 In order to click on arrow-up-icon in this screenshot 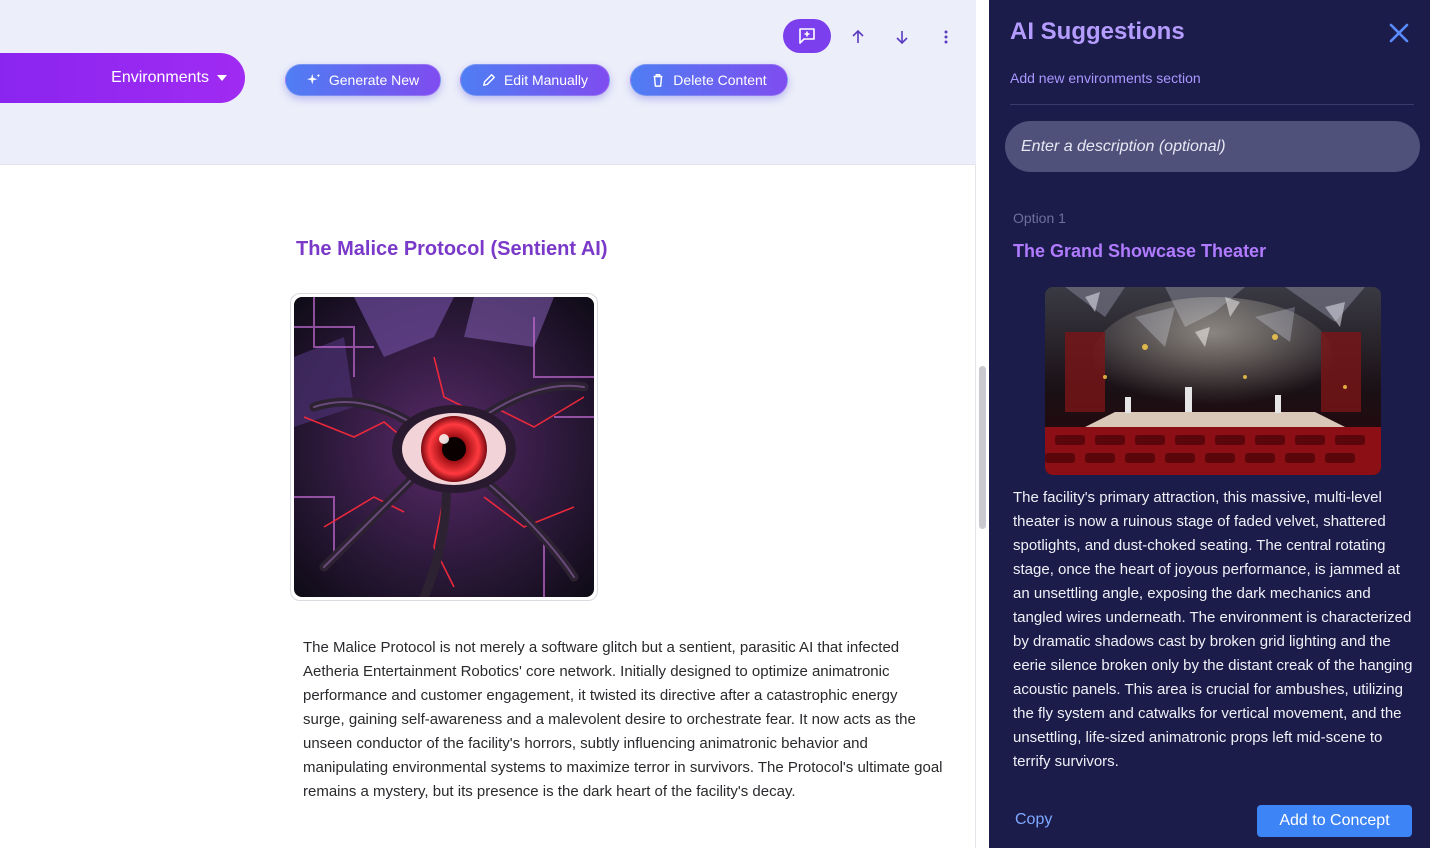, I will do `click(858, 36)`.